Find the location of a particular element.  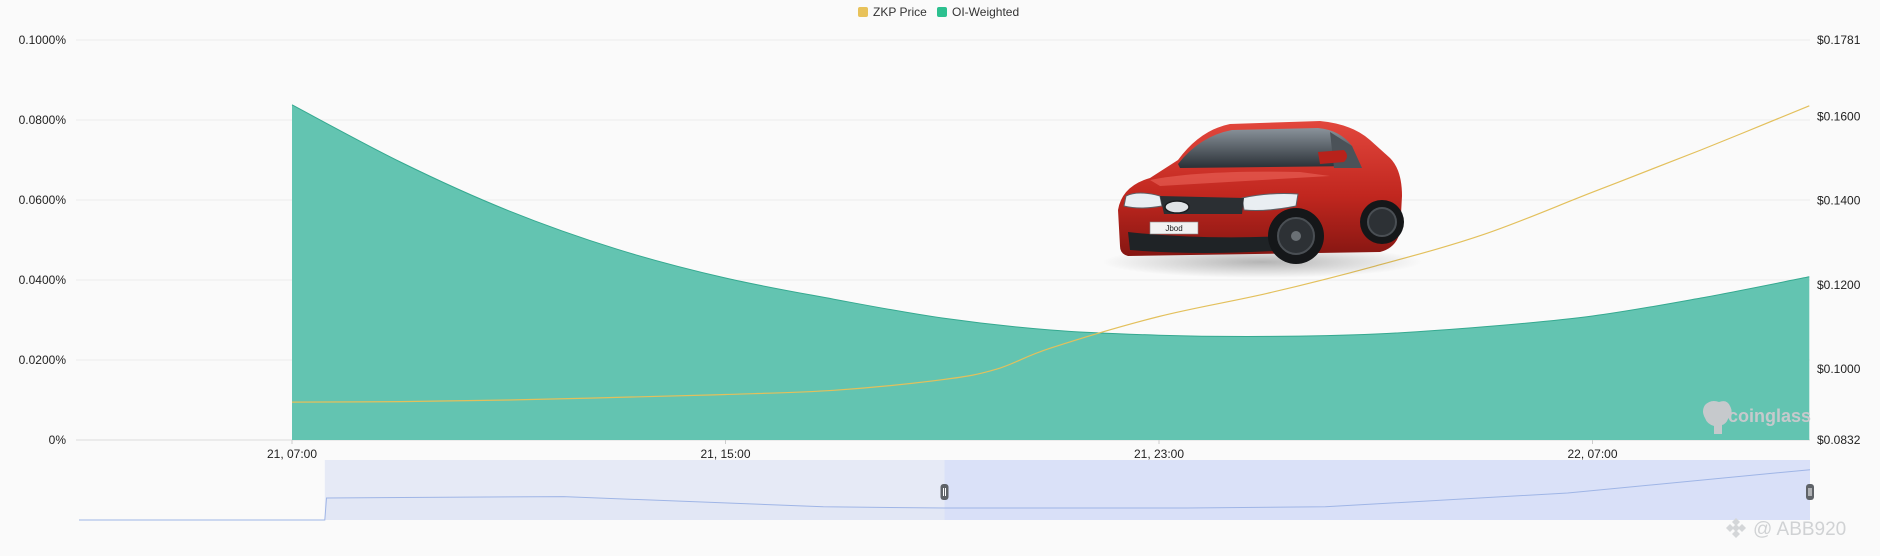

author-credit-text: @ ABB920 is located at coordinates (1799, 529).